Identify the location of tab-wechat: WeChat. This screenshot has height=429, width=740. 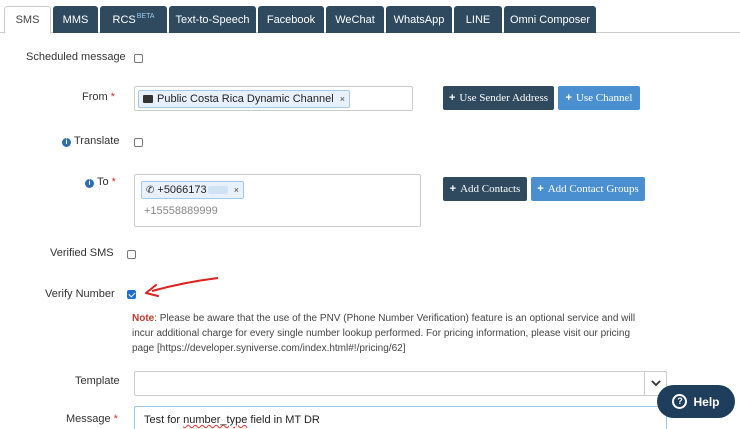
(355, 19).